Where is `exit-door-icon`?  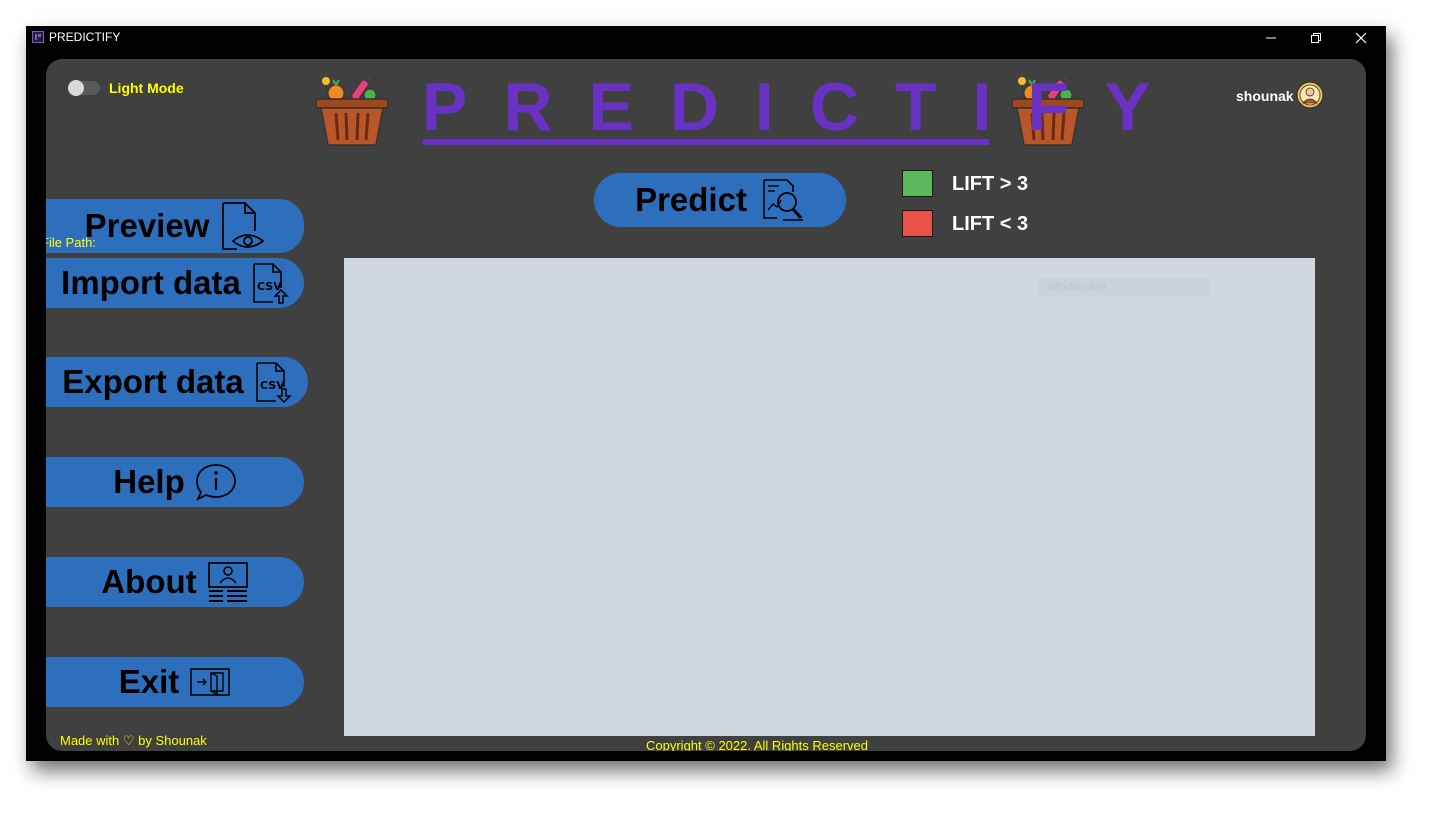 exit-door-icon is located at coordinates (210, 682).